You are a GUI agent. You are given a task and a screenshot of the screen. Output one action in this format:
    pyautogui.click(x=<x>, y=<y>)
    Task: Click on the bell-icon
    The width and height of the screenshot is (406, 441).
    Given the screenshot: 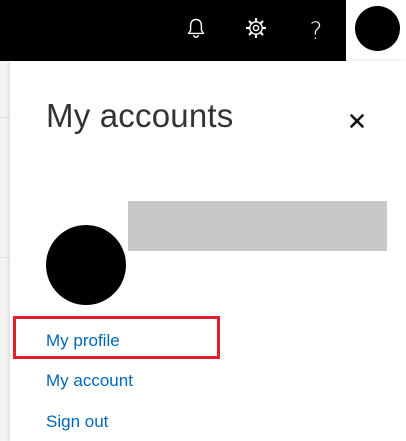 What is the action you would take?
    pyautogui.click(x=196, y=30)
    